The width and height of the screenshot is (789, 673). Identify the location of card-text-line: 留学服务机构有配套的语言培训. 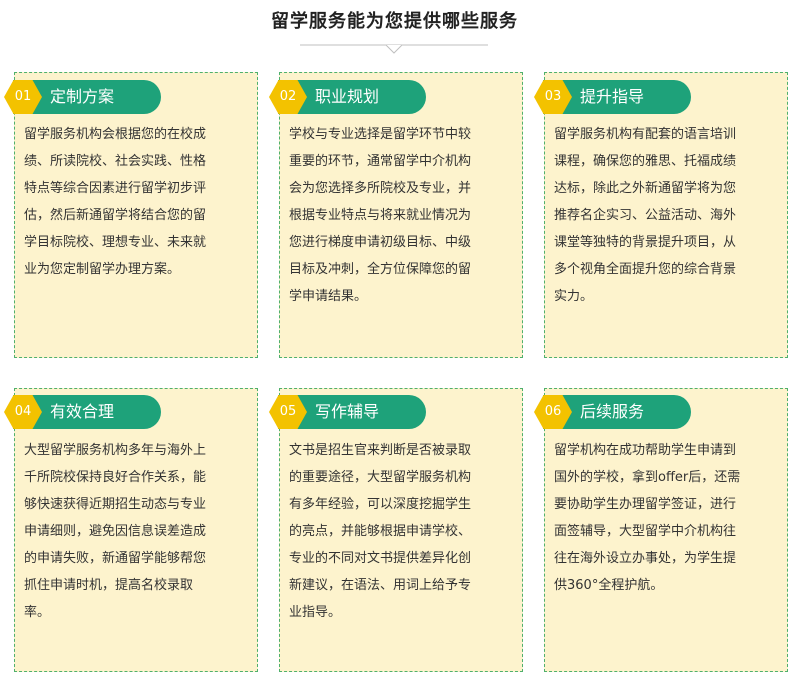
(645, 134).